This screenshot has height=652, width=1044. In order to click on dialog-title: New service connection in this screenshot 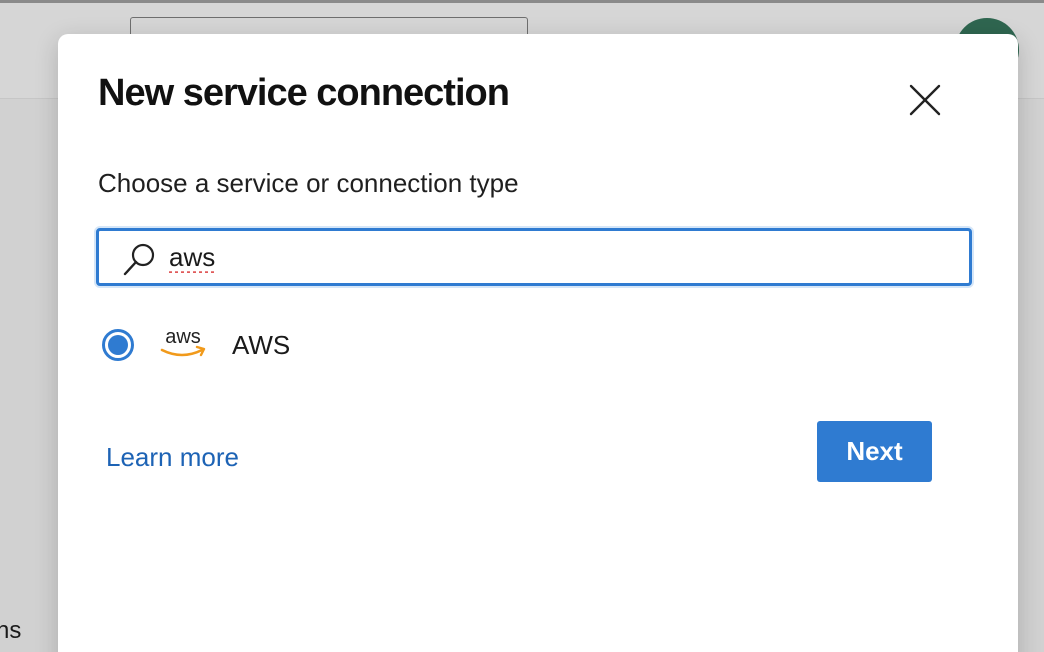, I will do `click(304, 93)`.